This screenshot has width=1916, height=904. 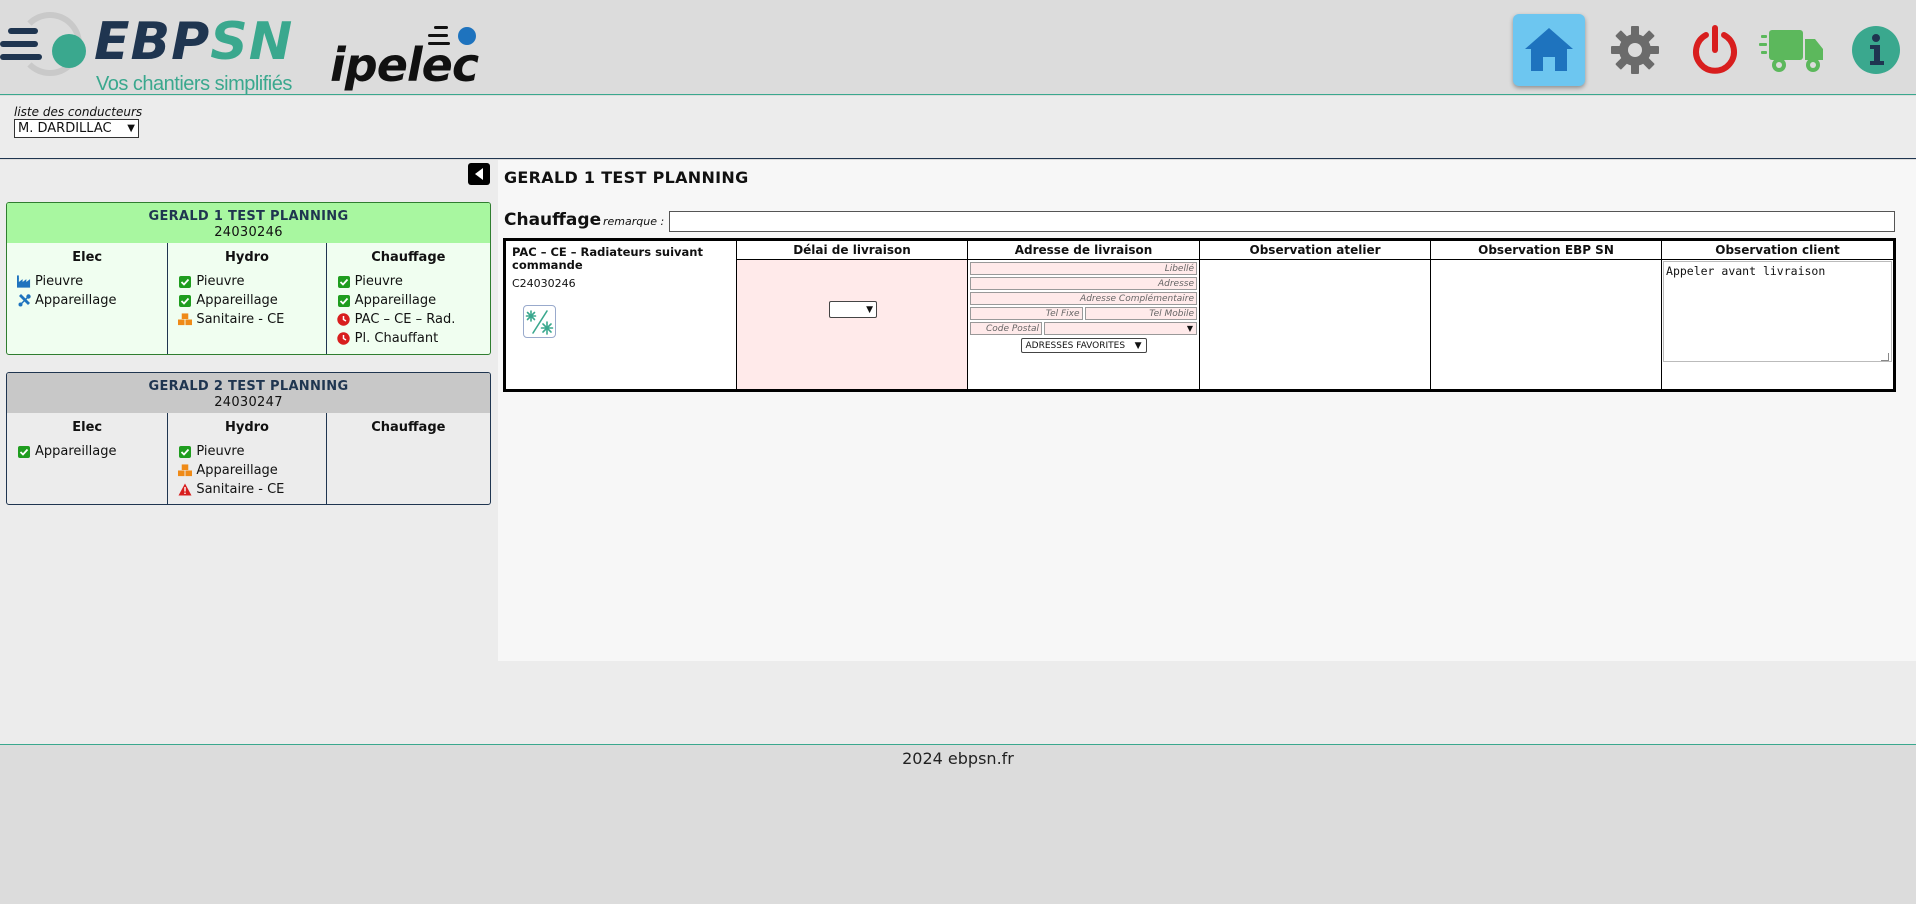 I want to click on home-button, so click(x=1549, y=50).